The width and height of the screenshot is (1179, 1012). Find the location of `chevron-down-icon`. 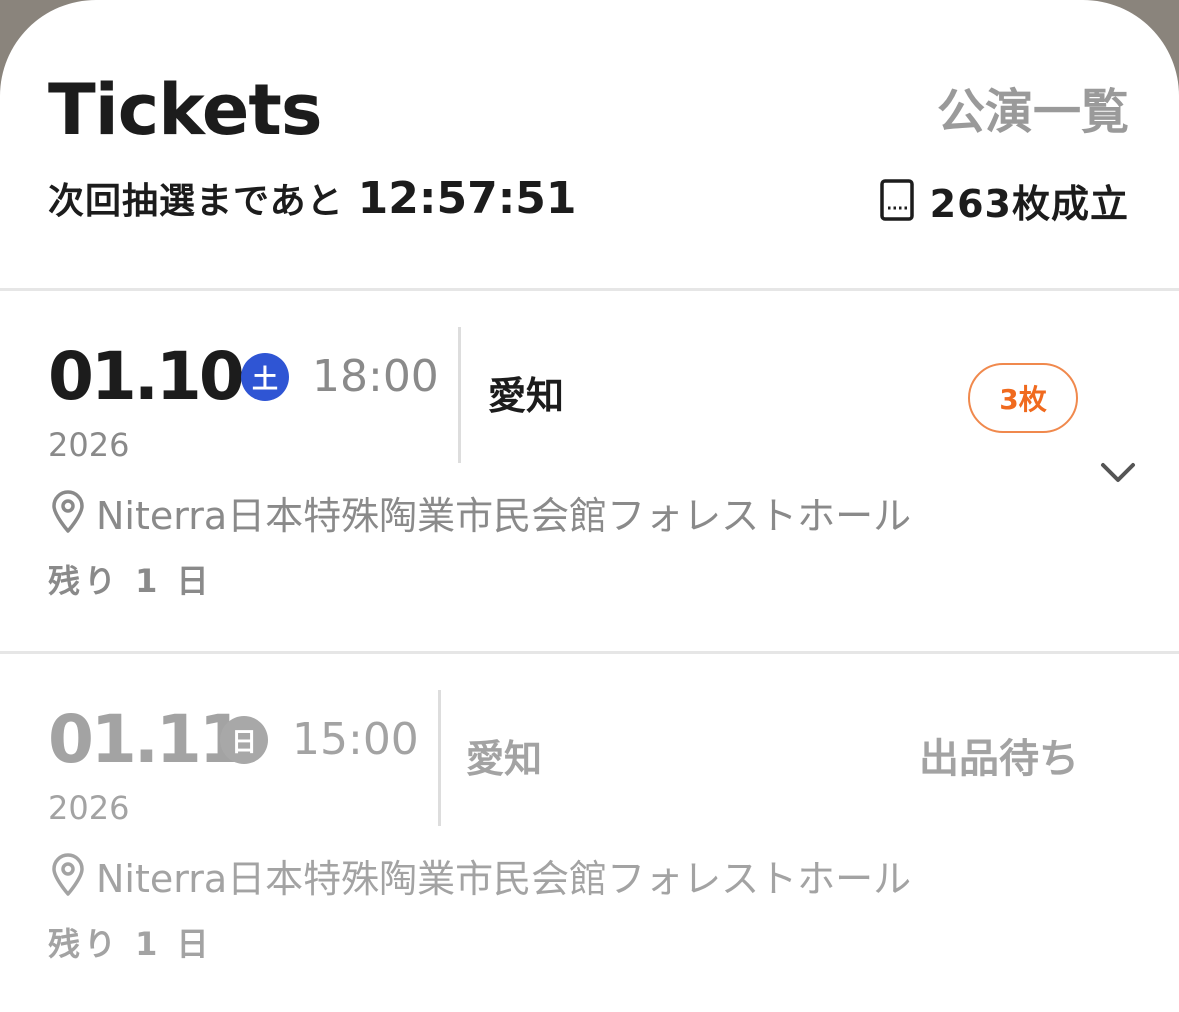

chevron-down-icon is located at coordinates (1118, 473).